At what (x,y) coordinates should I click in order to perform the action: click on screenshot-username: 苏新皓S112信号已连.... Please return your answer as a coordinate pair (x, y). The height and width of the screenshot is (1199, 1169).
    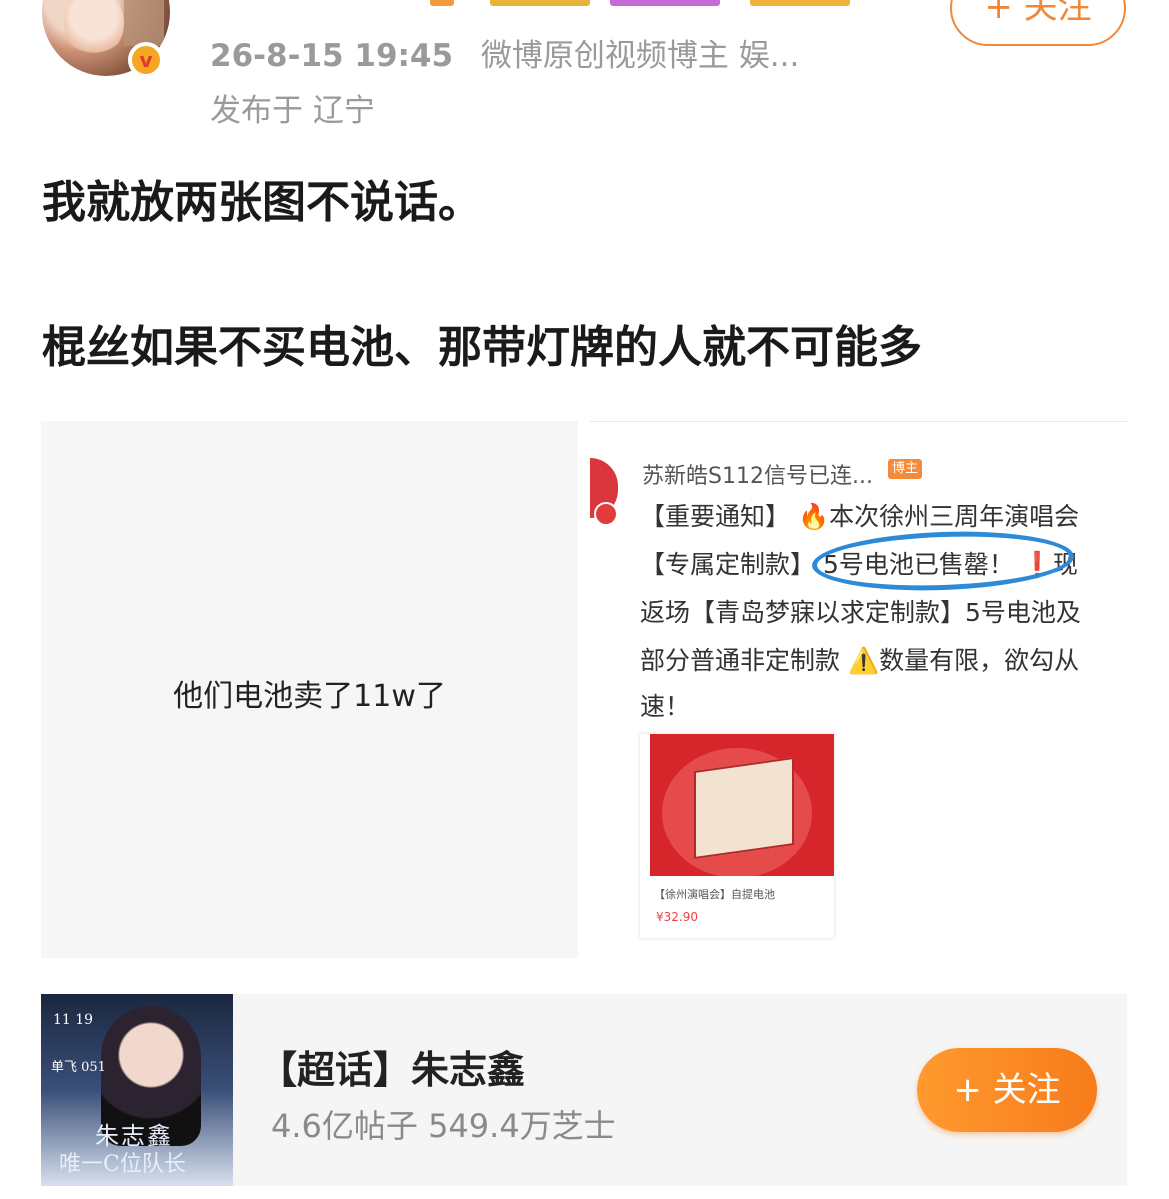
    Looking at the image, I should click on (757, 476).